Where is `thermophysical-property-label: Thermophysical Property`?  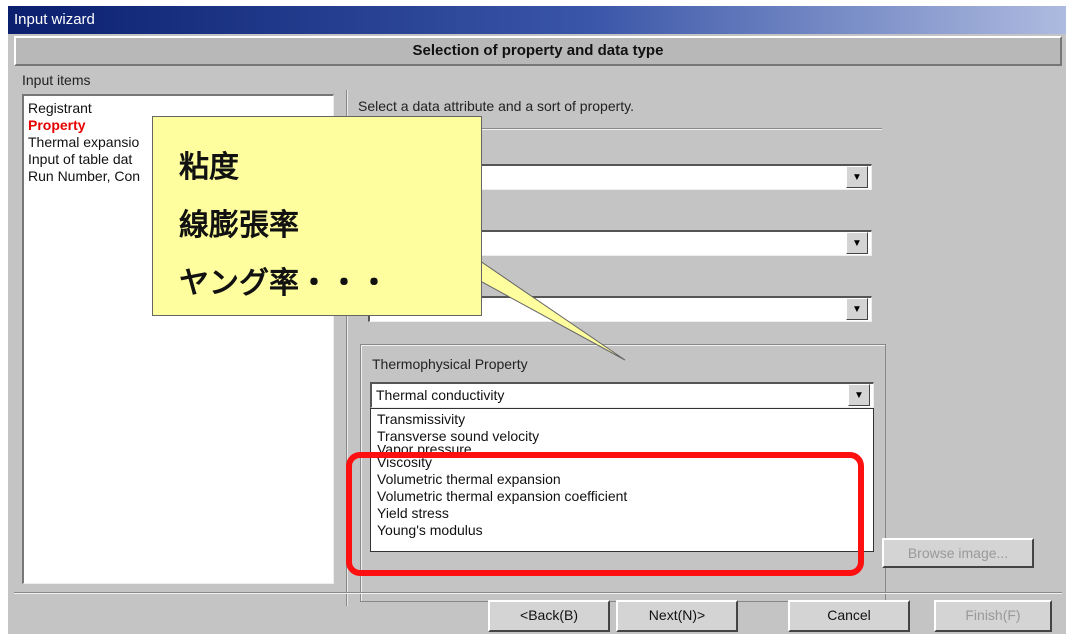
thermophysical-property-label: Thermophysical Property is located at coordinates (450, 364).